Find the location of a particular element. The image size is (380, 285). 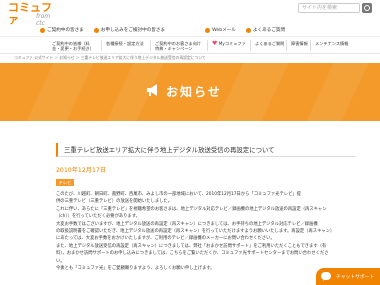

body-line: 供の三重テレビ（三重テレビ）の放送を開始いたしました。 is located at coordinates (114, 202).